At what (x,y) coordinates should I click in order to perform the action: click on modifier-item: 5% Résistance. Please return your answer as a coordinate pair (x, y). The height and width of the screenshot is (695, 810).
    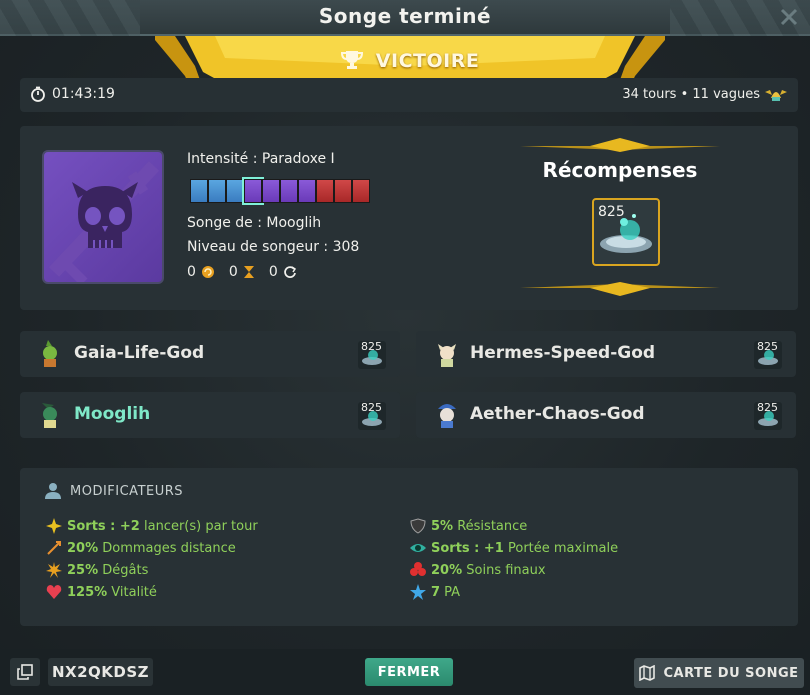
    Looking at the image, I should click on (468, 526).